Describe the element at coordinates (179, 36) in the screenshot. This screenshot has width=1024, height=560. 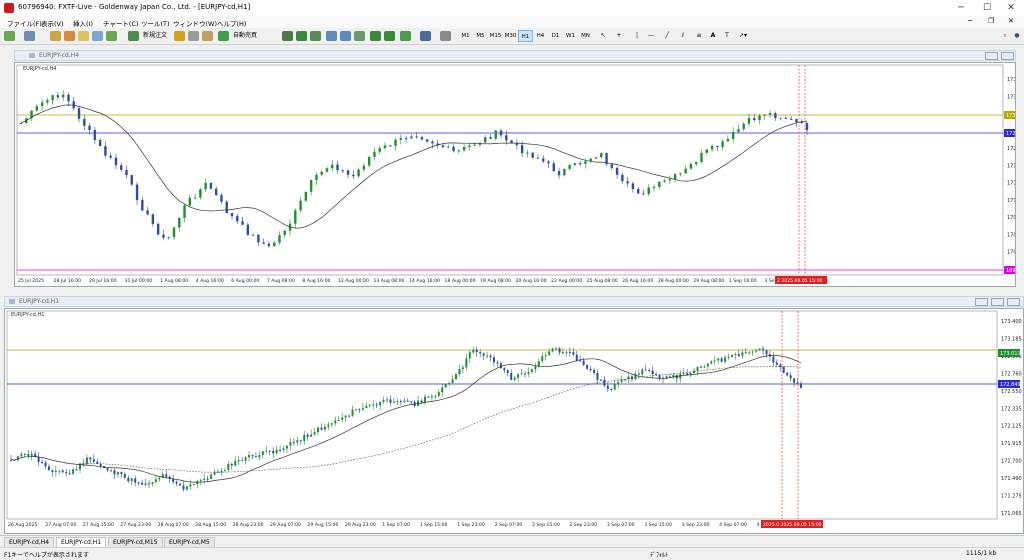
I see `metaeditor-icon` at that location.